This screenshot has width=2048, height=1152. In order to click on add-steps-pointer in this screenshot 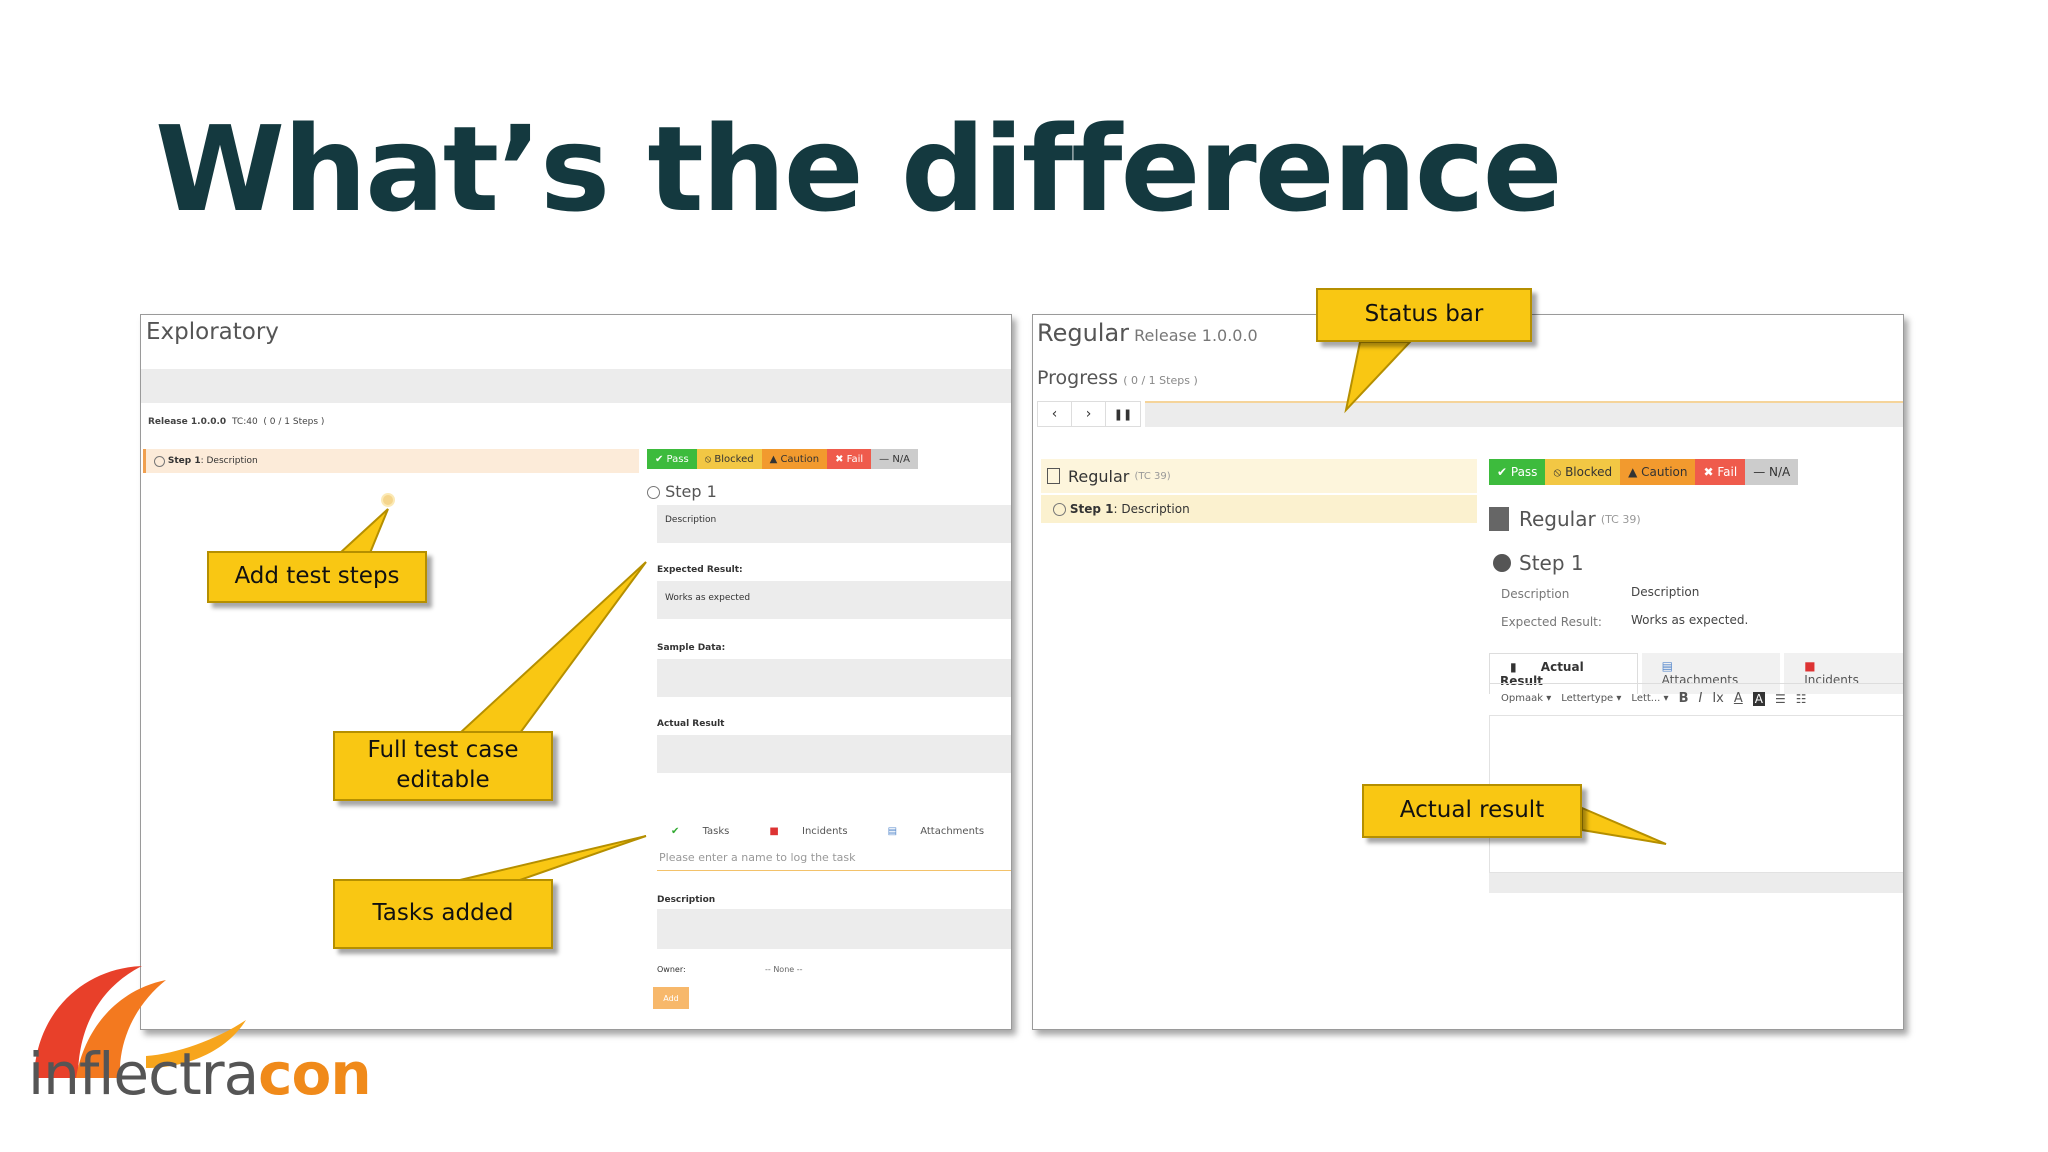, I will do `click(363, 531)`.